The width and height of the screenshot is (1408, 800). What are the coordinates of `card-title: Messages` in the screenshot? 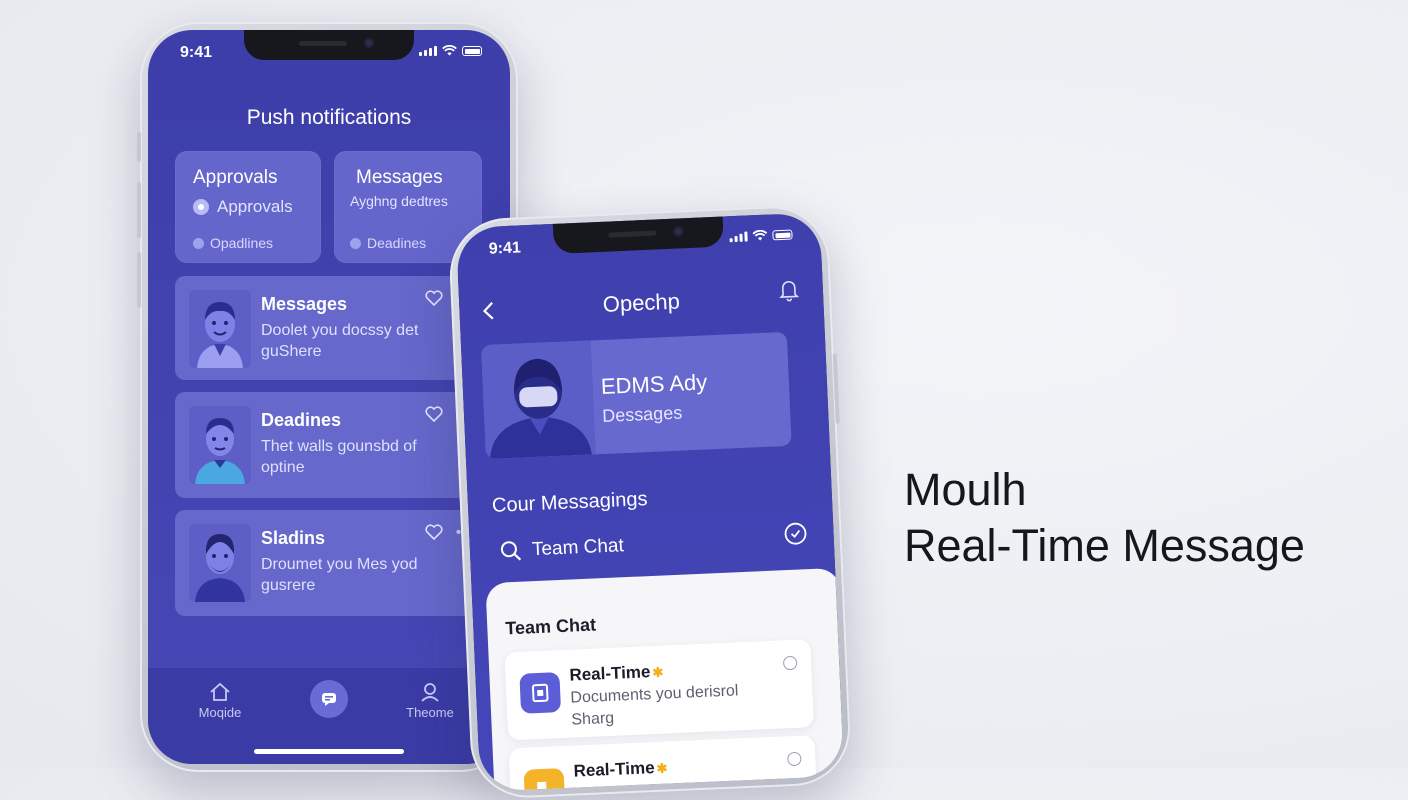 It's located at (304, 304).